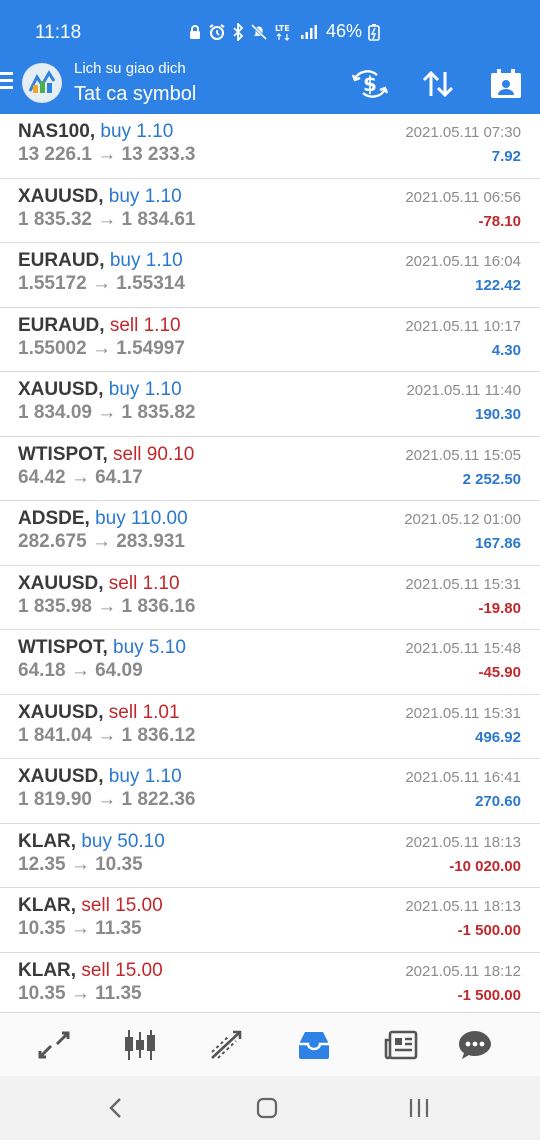  I want to click on sort-icon, so click(438, 84).